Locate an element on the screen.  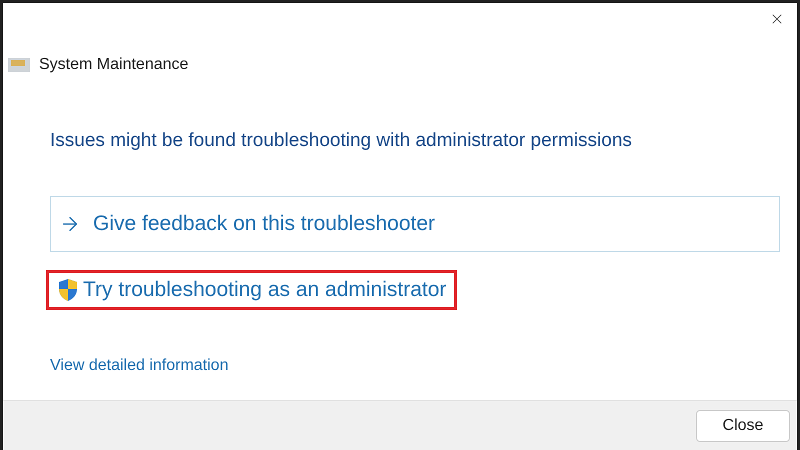
admin-command: Try troubleshooting as an administrator is located at coordinates (252, 290).